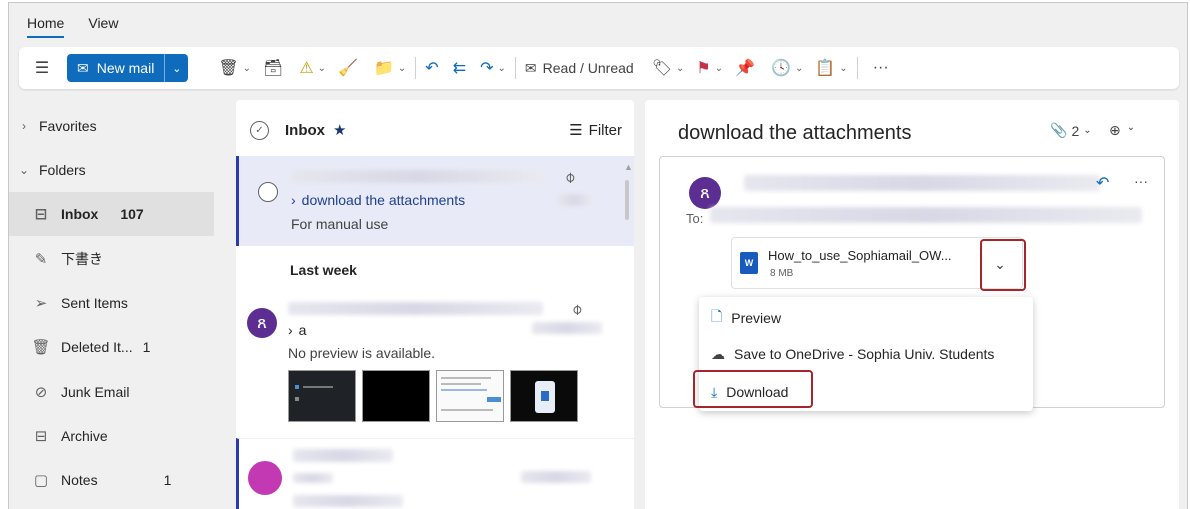 This screenshot has width=1190, height=509. I want to click on favorites-label: Favorites, so click(68, 126).